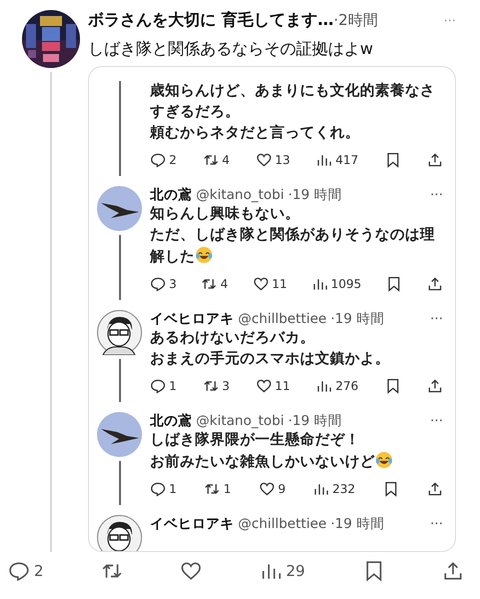 Image resolution: width=480 pixels, height=599 pixels. Describe the element at coordinates (226, 386) in the screenshot. I see `repost-count: 3` at that location.